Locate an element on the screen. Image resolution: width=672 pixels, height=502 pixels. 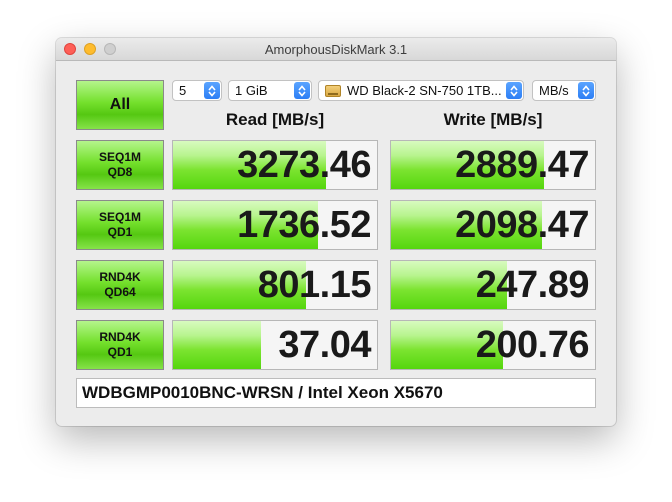
test-button-rnd4k-qd64: RND4K QD64 is located at coordinates (120, 285).